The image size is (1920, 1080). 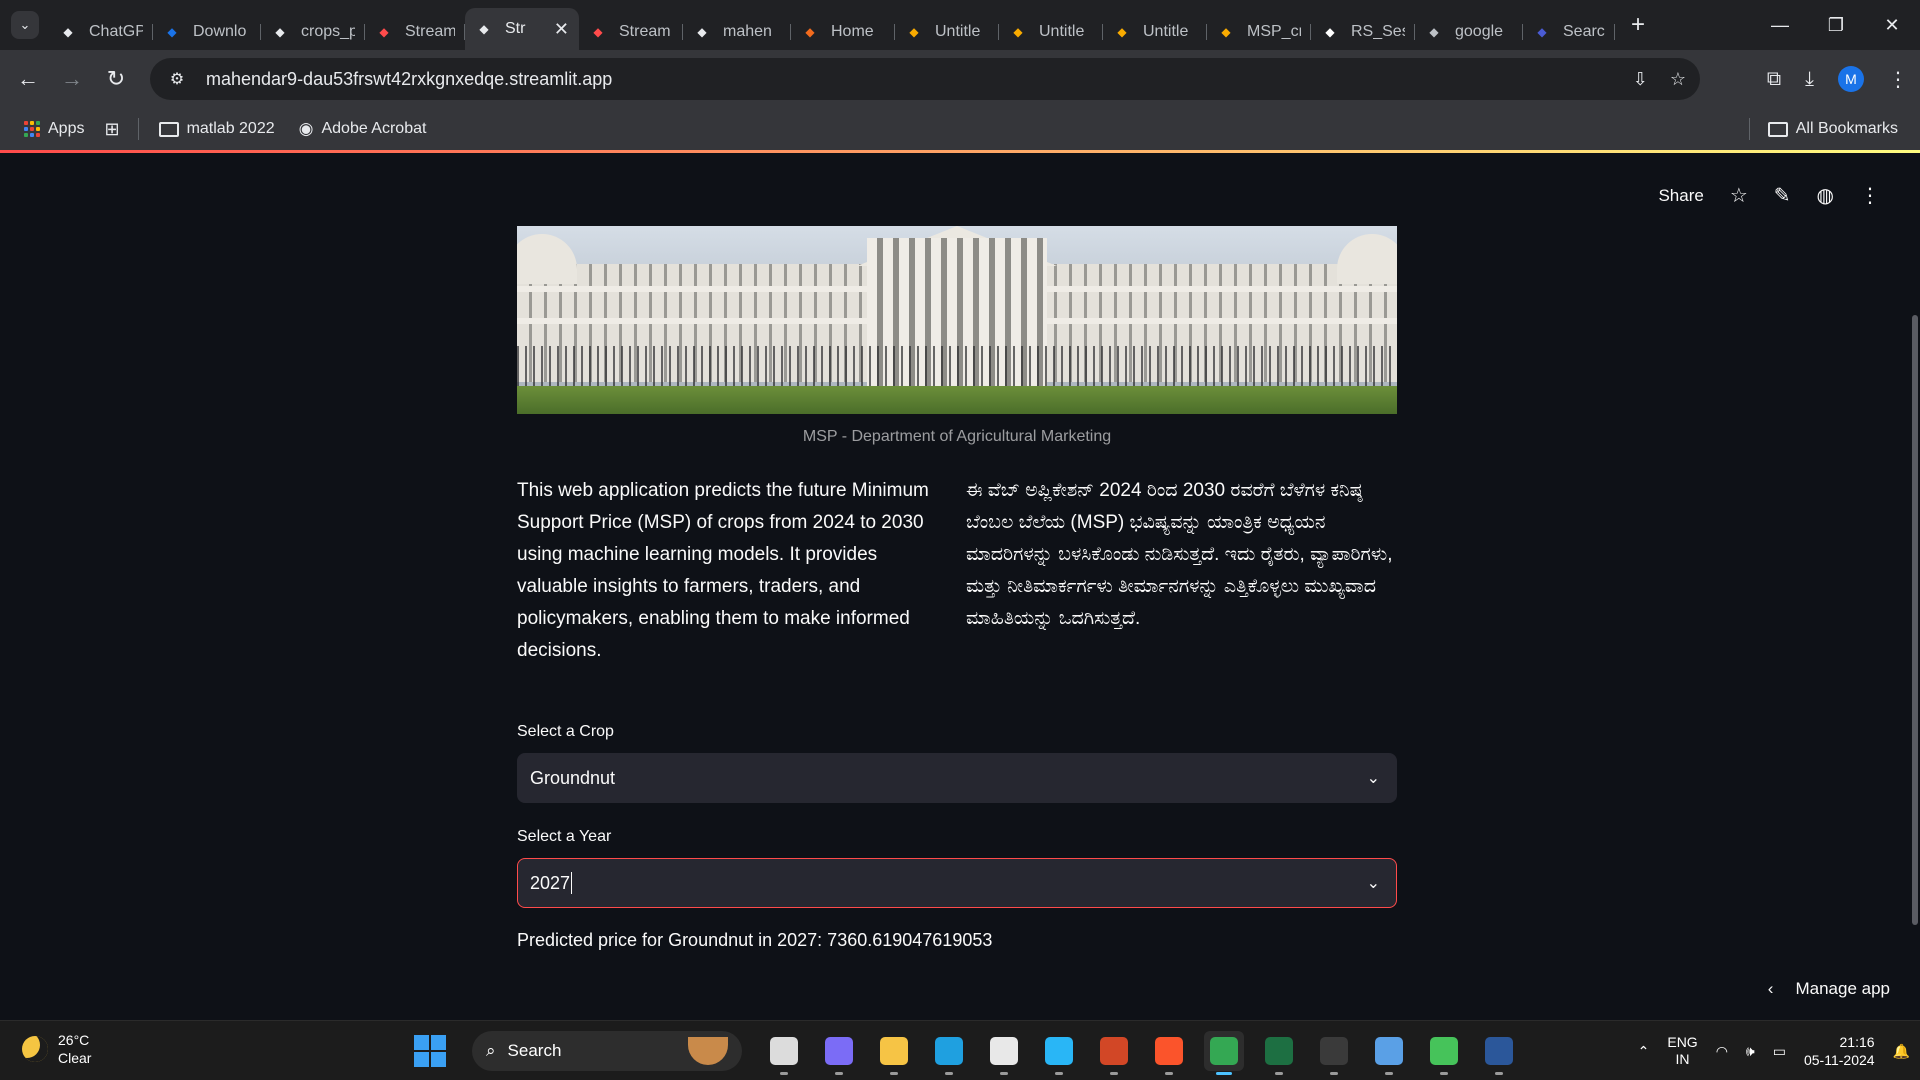 What do you see at coordinates (737, 32) in the screenshot?
I see `browser-tab: ◆ mahen` at bounding box center [737, 32].